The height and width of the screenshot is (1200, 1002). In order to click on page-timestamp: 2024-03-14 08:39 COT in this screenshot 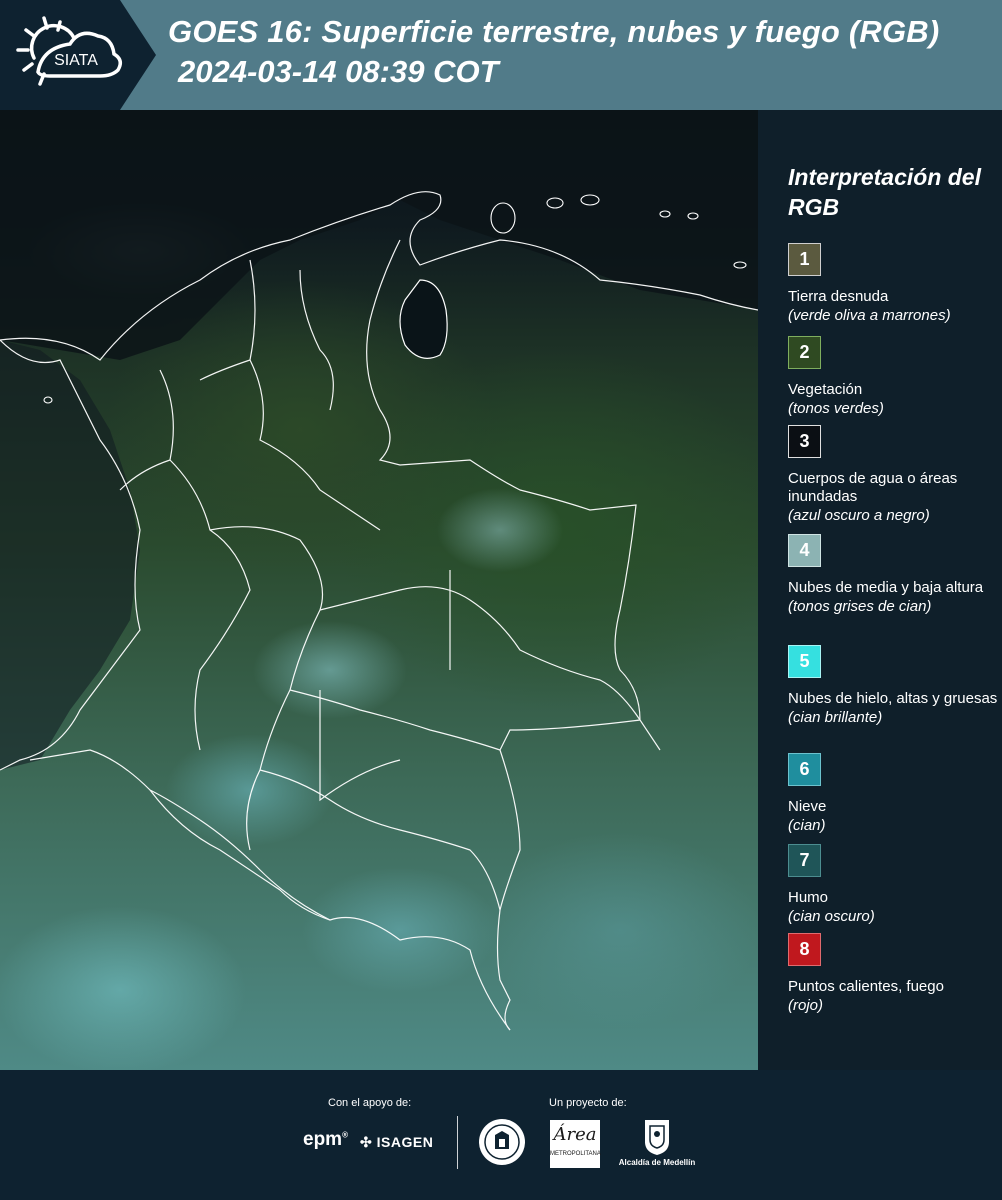, I will do `click(338, 71)`.